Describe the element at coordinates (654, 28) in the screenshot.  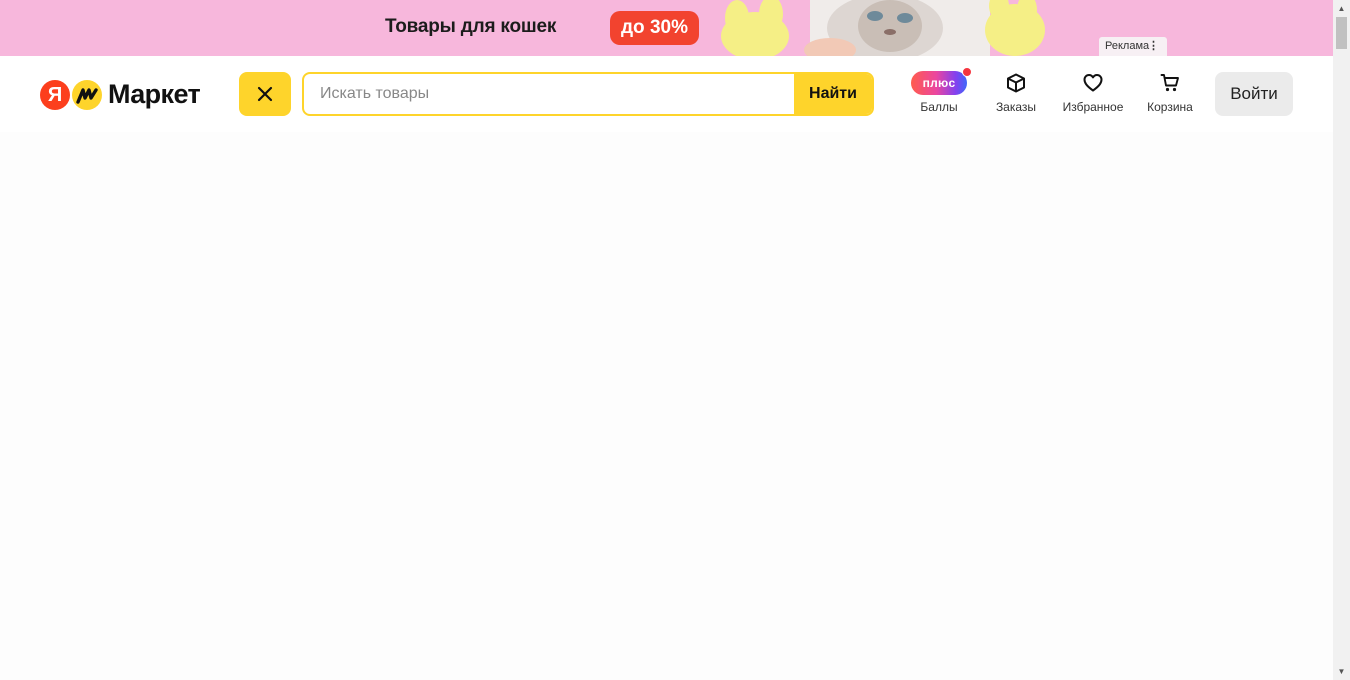
I see `banner-discount-badge: до 30%` at that location.